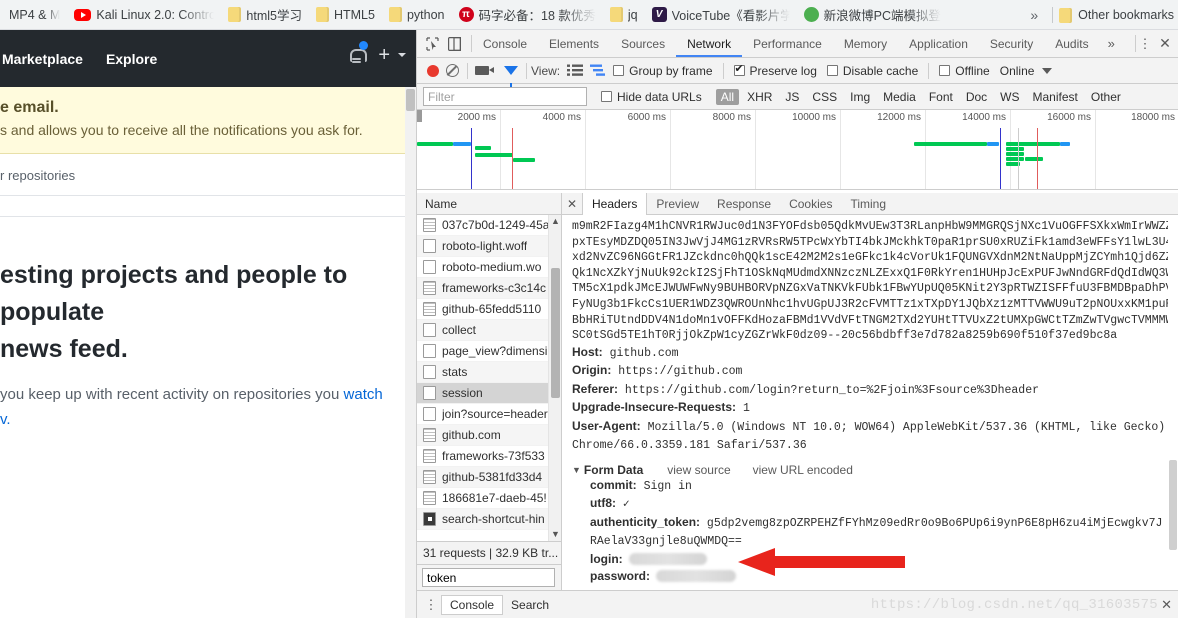  Describe the element at coordinates (792, 97) in the screenshot. I see `type-filter-js: JS` at that location.